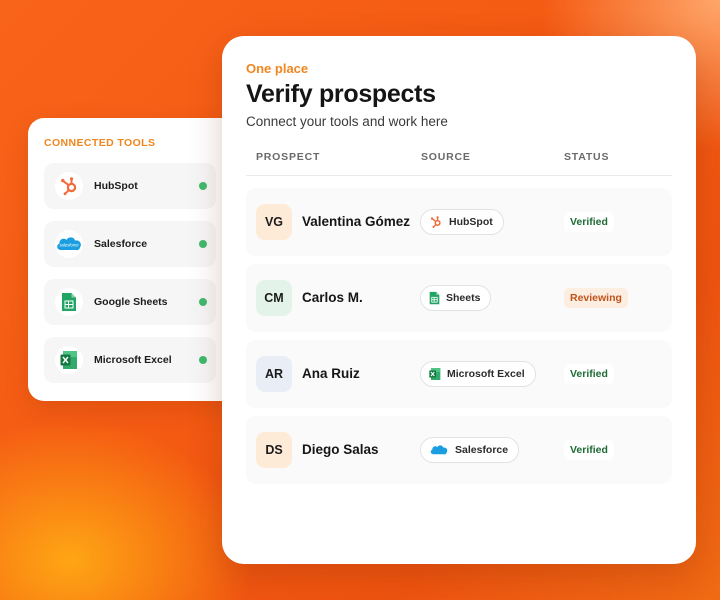  I want to click on source-badge: Sheets, so click(456, 298).